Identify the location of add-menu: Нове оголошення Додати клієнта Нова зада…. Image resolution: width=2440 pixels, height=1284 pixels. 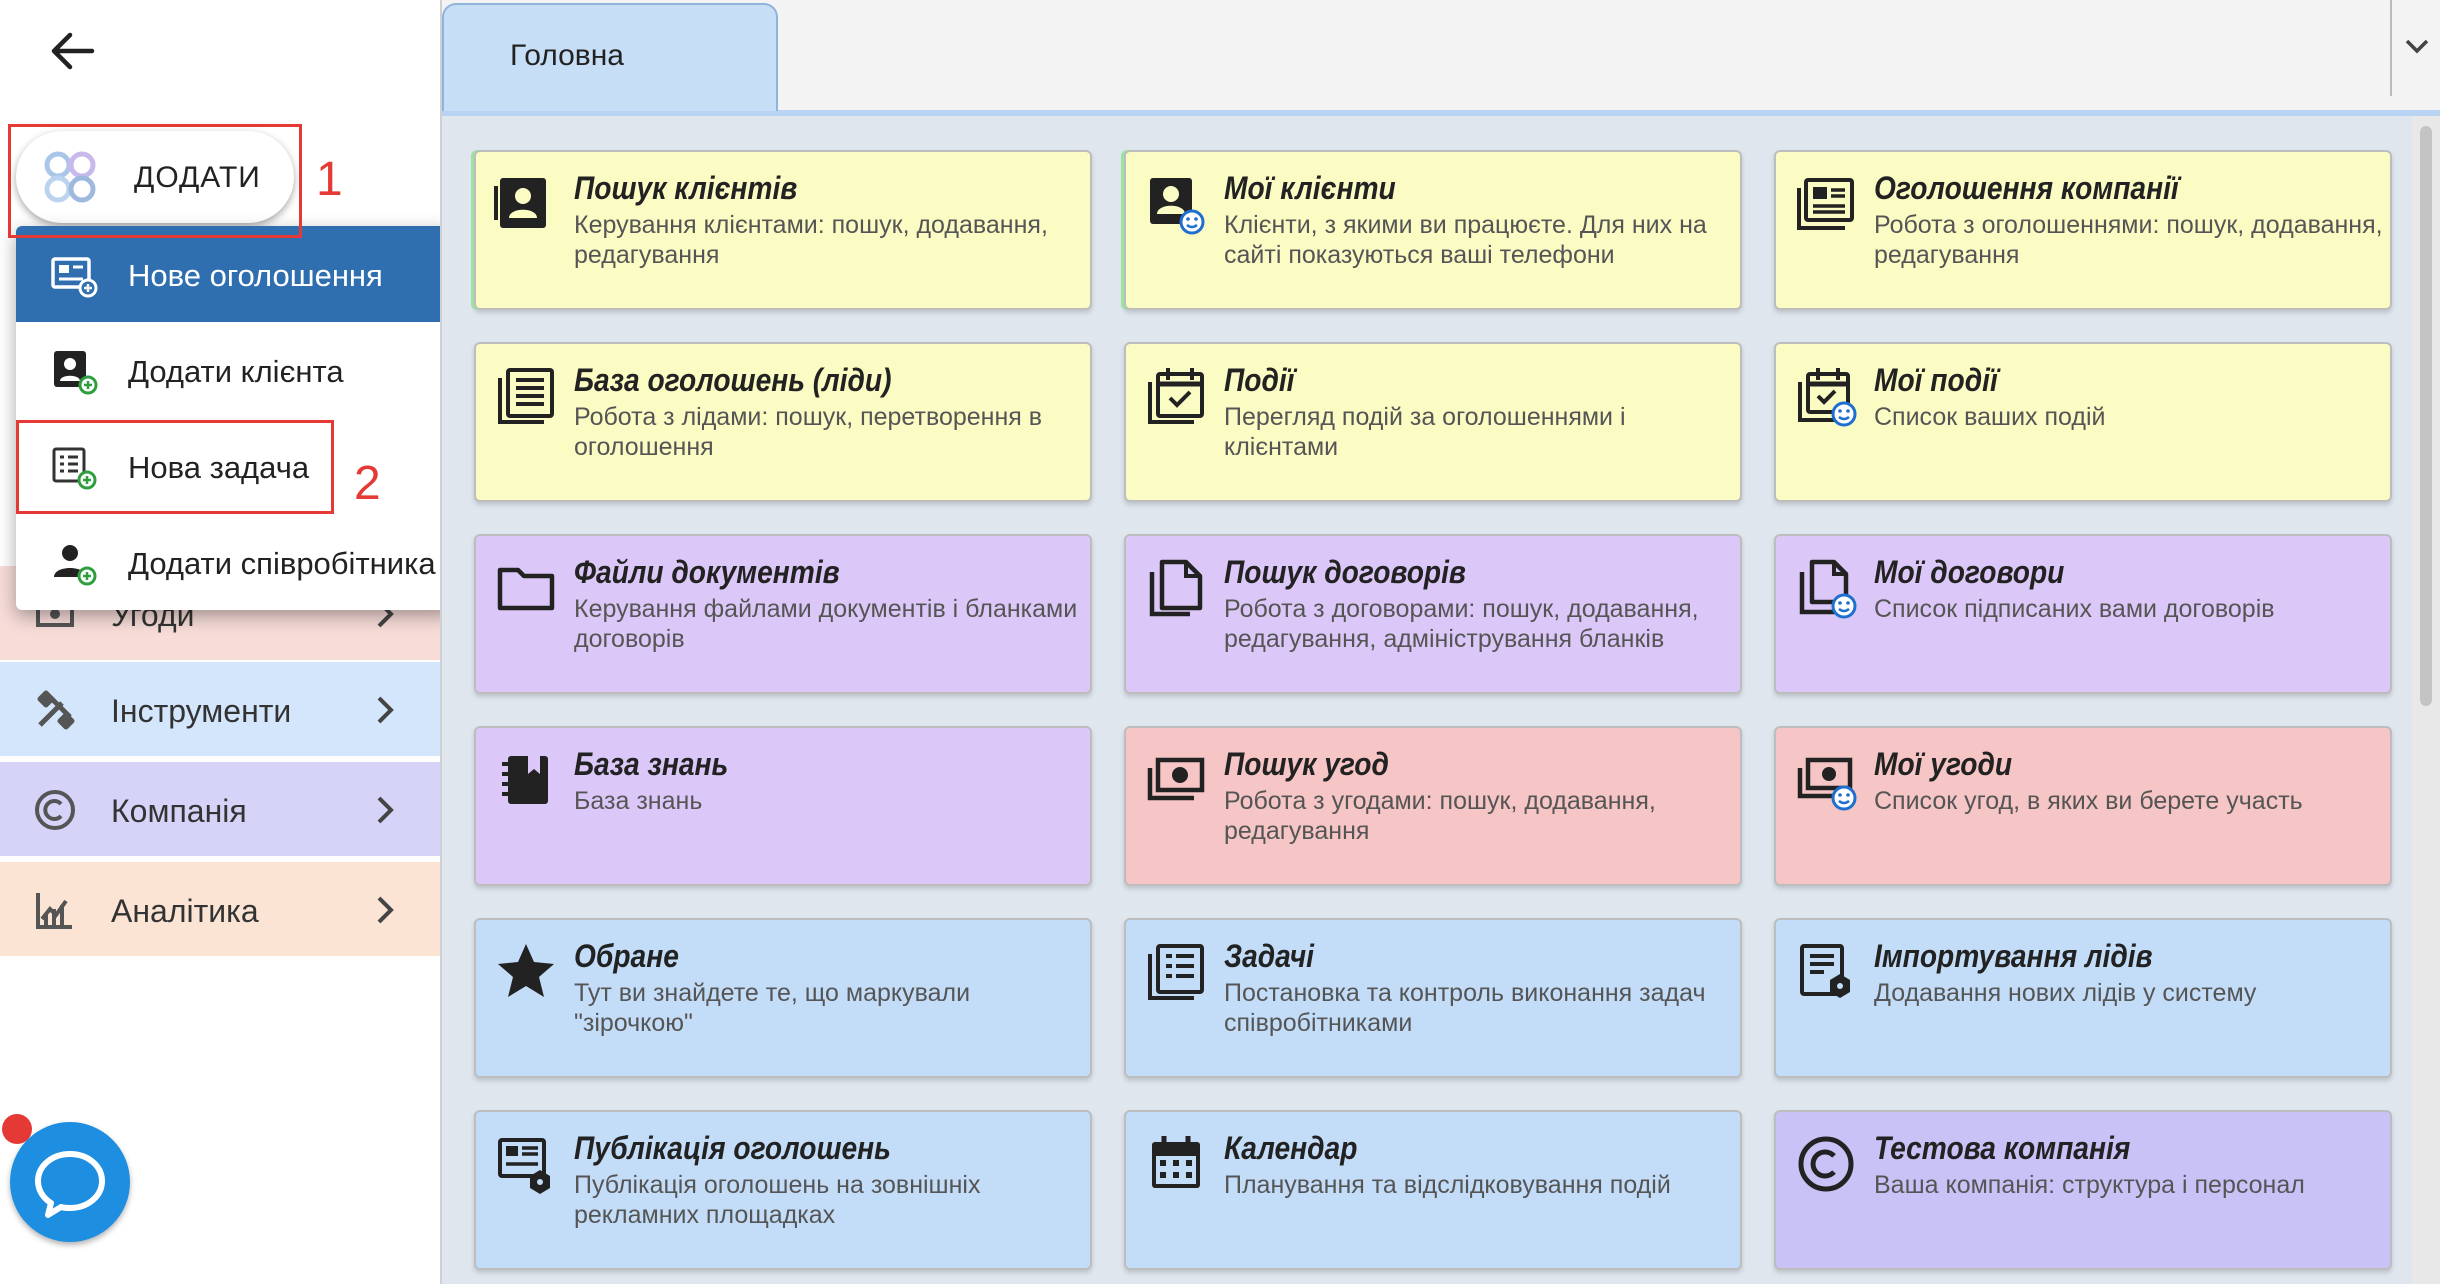
(234, 418).